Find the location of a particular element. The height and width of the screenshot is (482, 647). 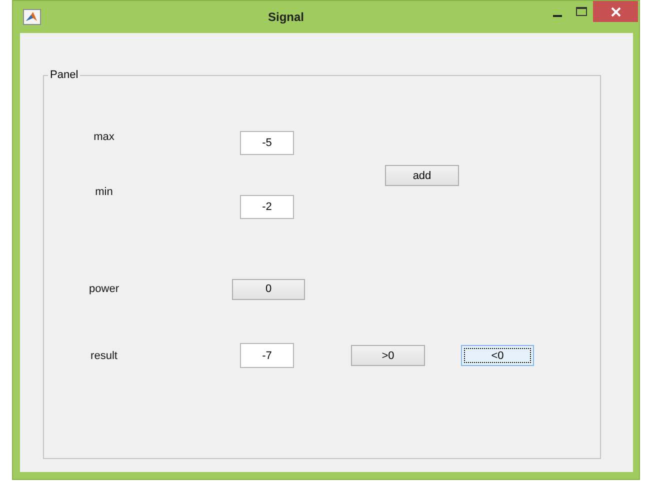

close-button is located at coordinates (615, 11).